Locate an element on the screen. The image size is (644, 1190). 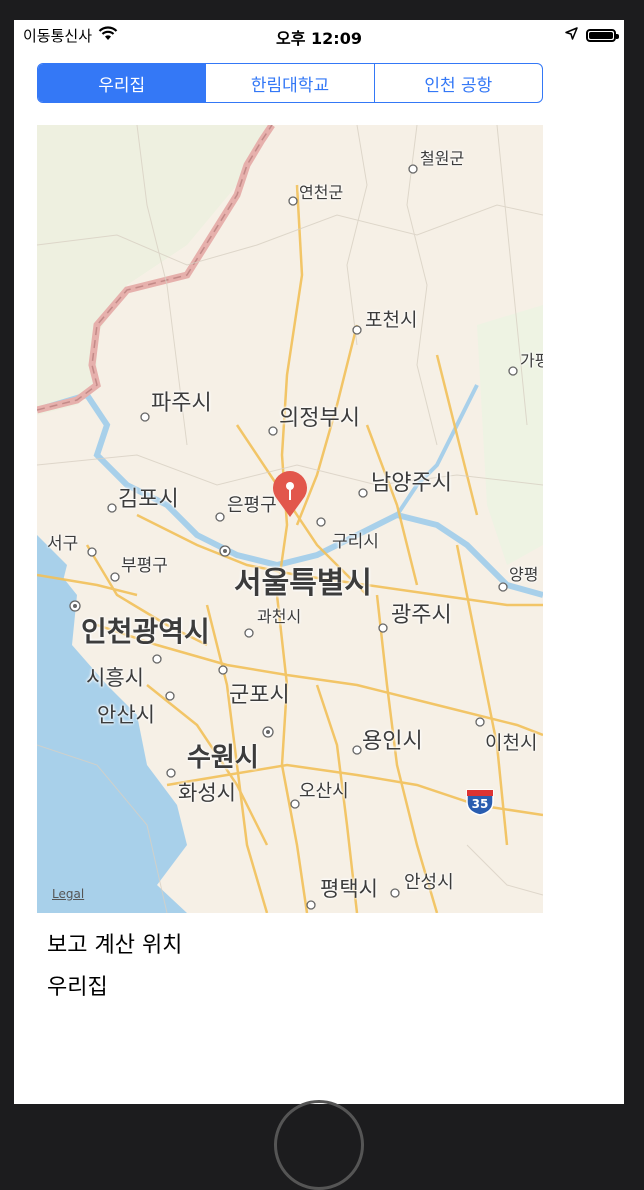
location-segmented-control: 우리집 한림대학교 인천 공항 is located at coordinates (290, 83).